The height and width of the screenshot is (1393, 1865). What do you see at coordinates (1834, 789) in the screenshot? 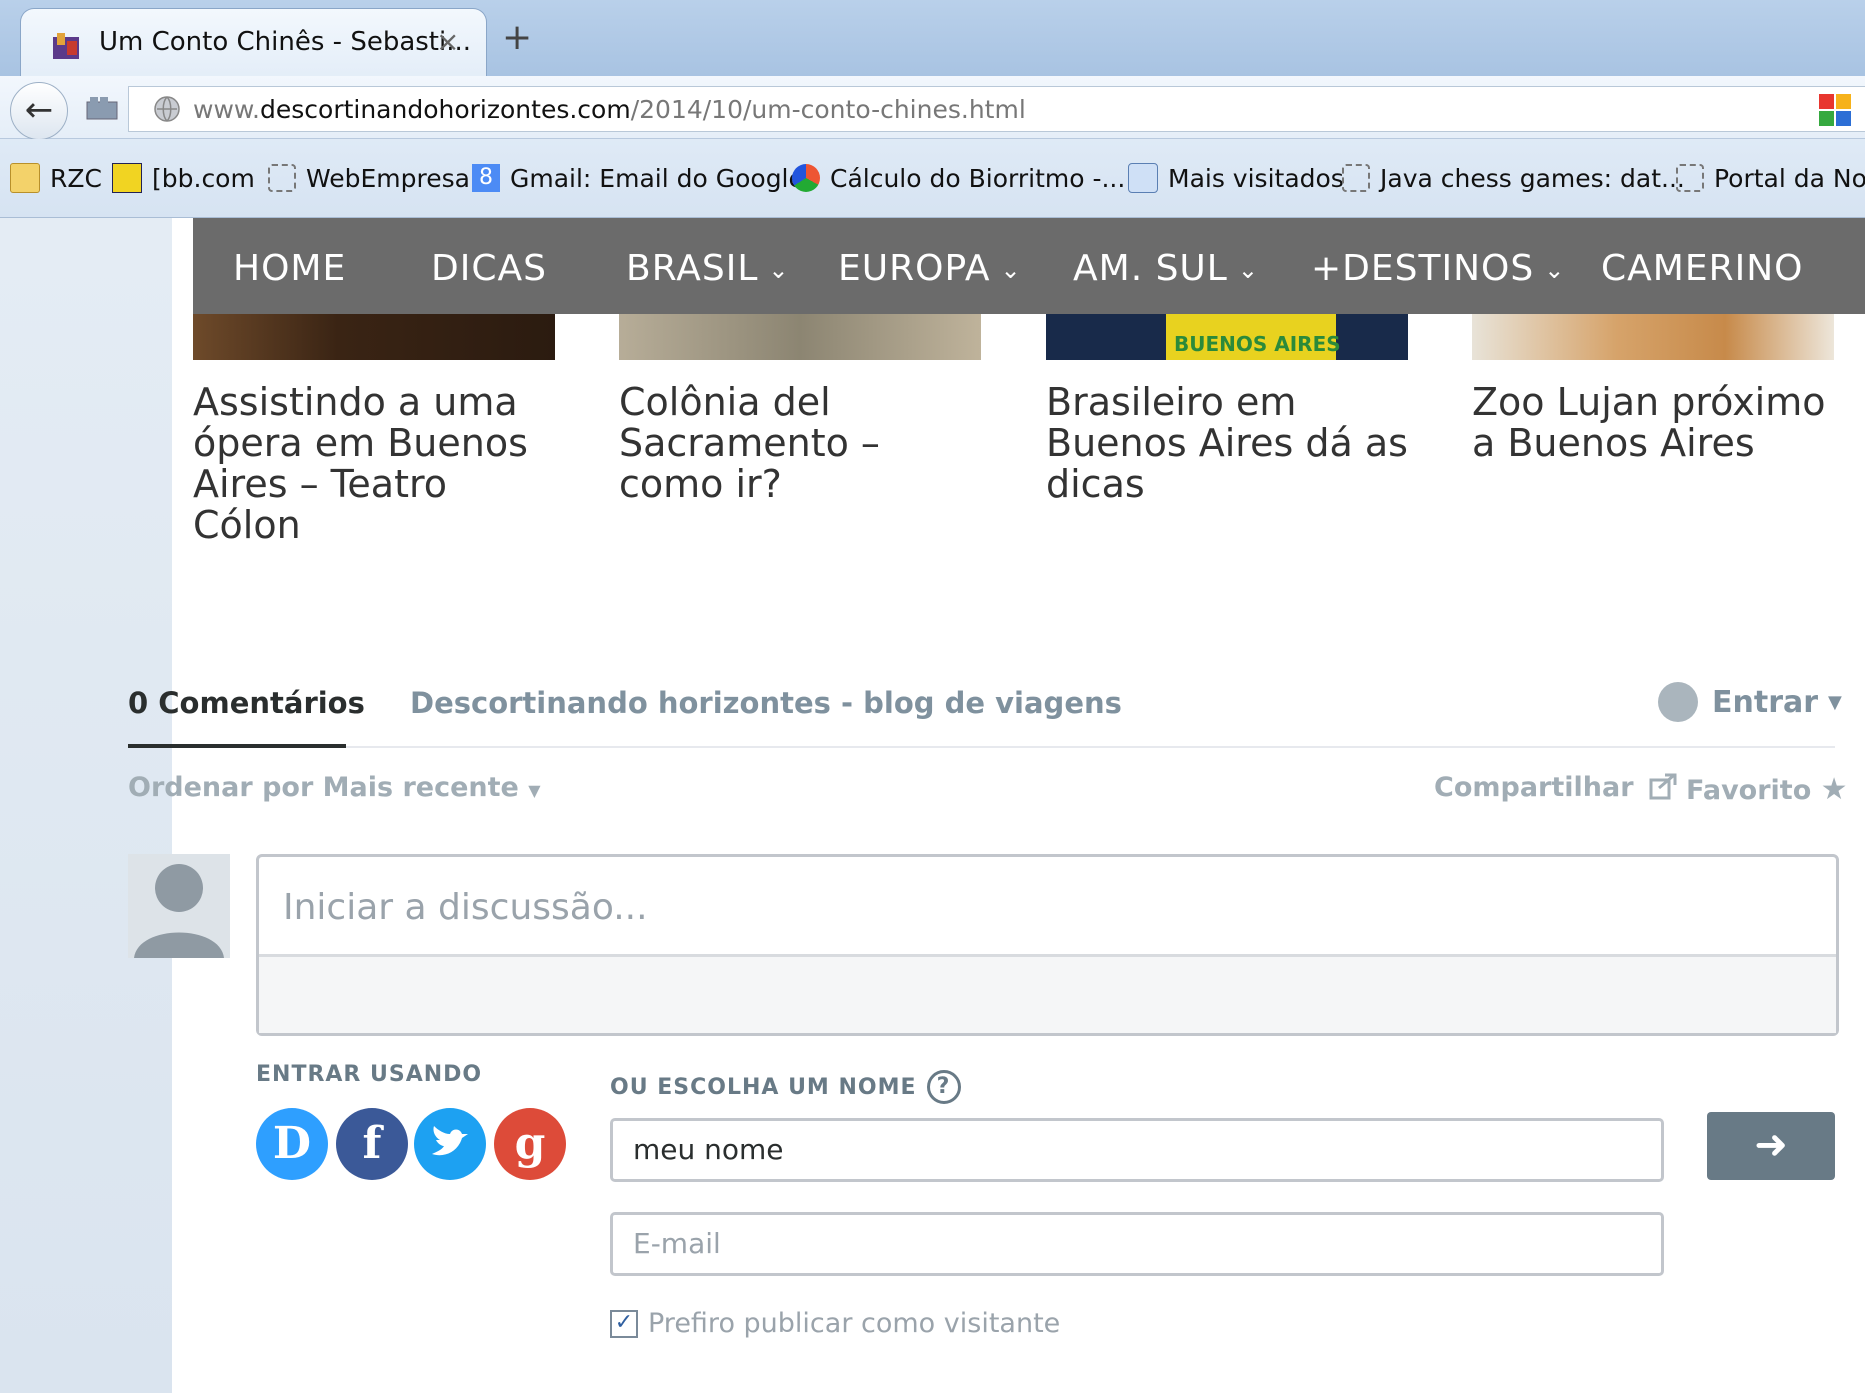
I see `star-icon: ★` at bounding box center [1834, 789].